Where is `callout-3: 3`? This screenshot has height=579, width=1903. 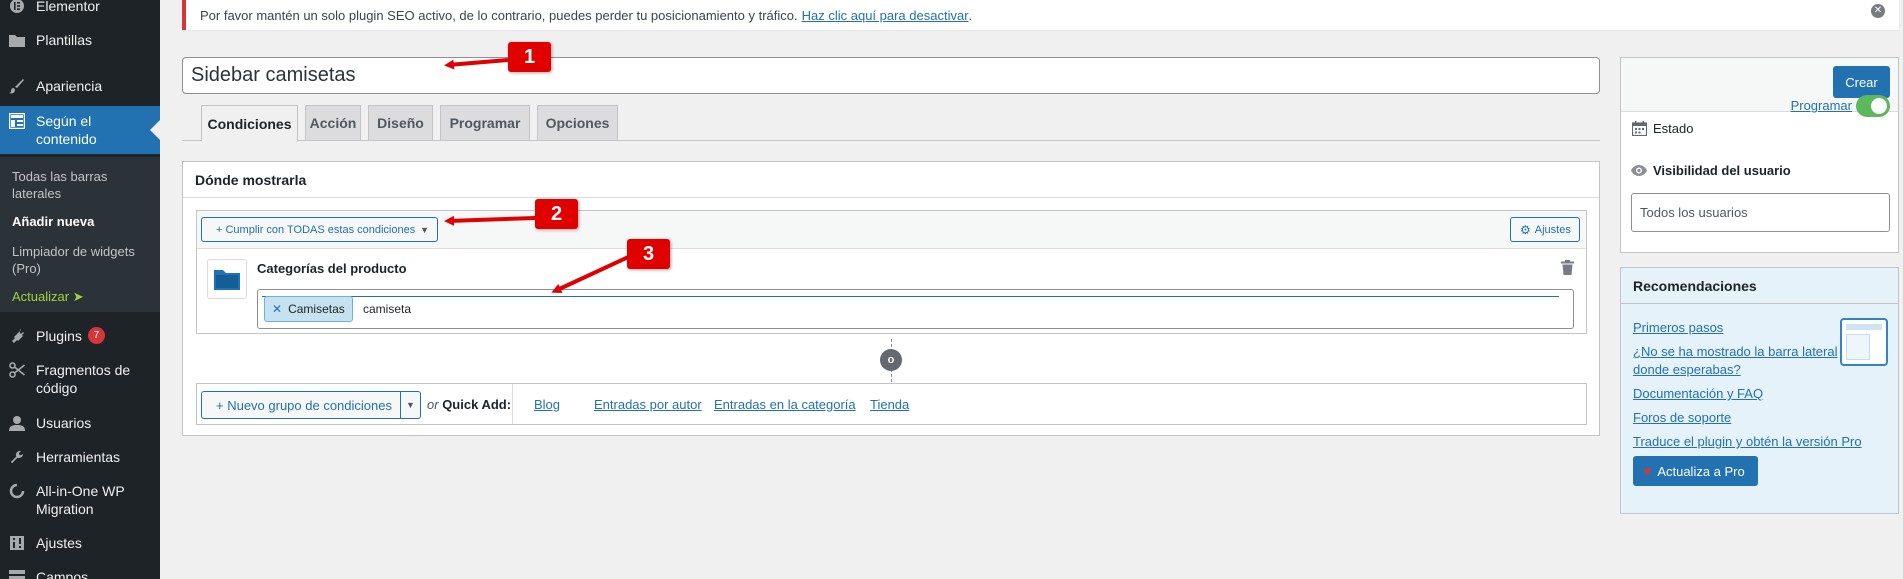
callout-3: 3 is located at coordinates (648, 254).